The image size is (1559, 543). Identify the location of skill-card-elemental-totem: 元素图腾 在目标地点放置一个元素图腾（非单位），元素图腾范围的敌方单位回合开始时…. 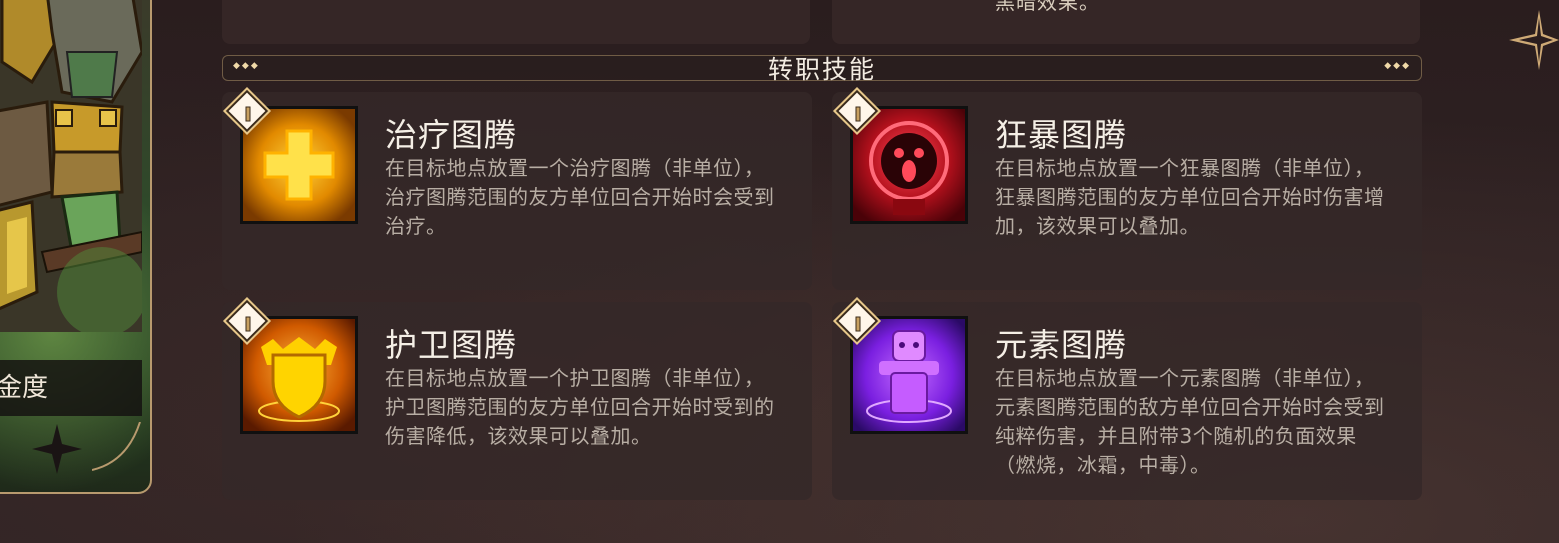
(1127, 398).